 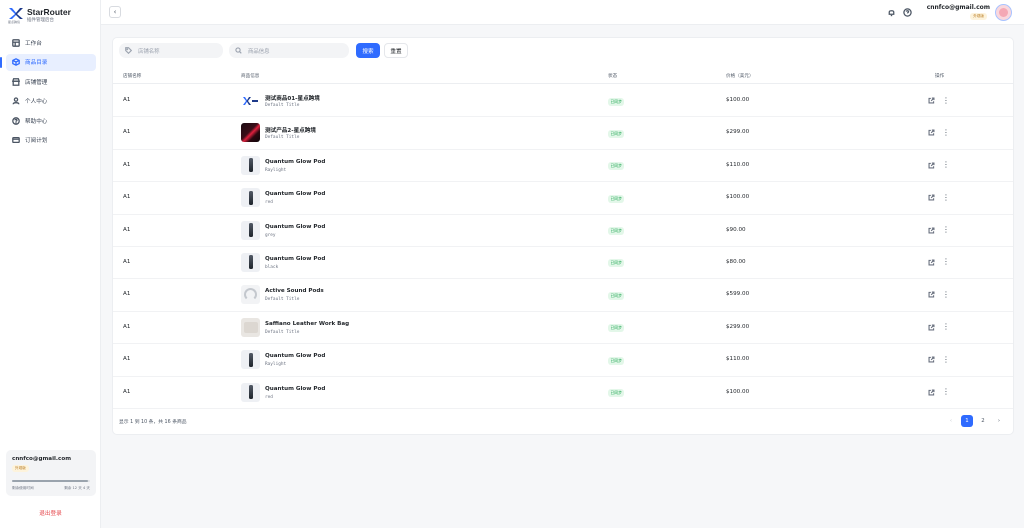 What do you see at coordinates (270, 235) in the screenshot?
I see `product-variant: grey` at bounding box center [270, 235].